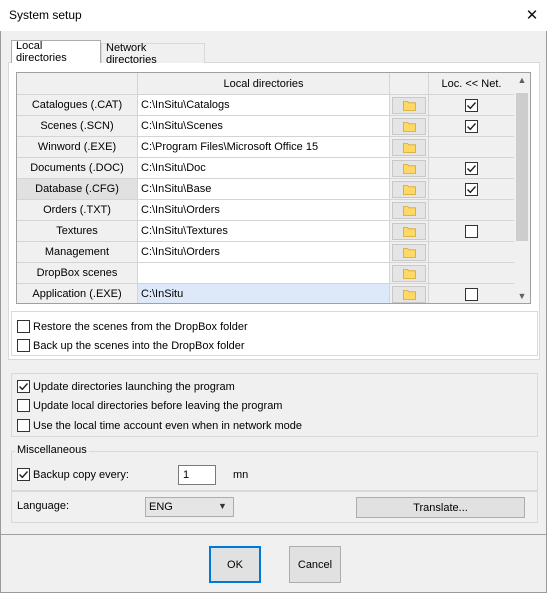  Describe the element at coordinates (52, 450) in the screenshot. I see `misc-group-label: Miscellaneous` at that location.